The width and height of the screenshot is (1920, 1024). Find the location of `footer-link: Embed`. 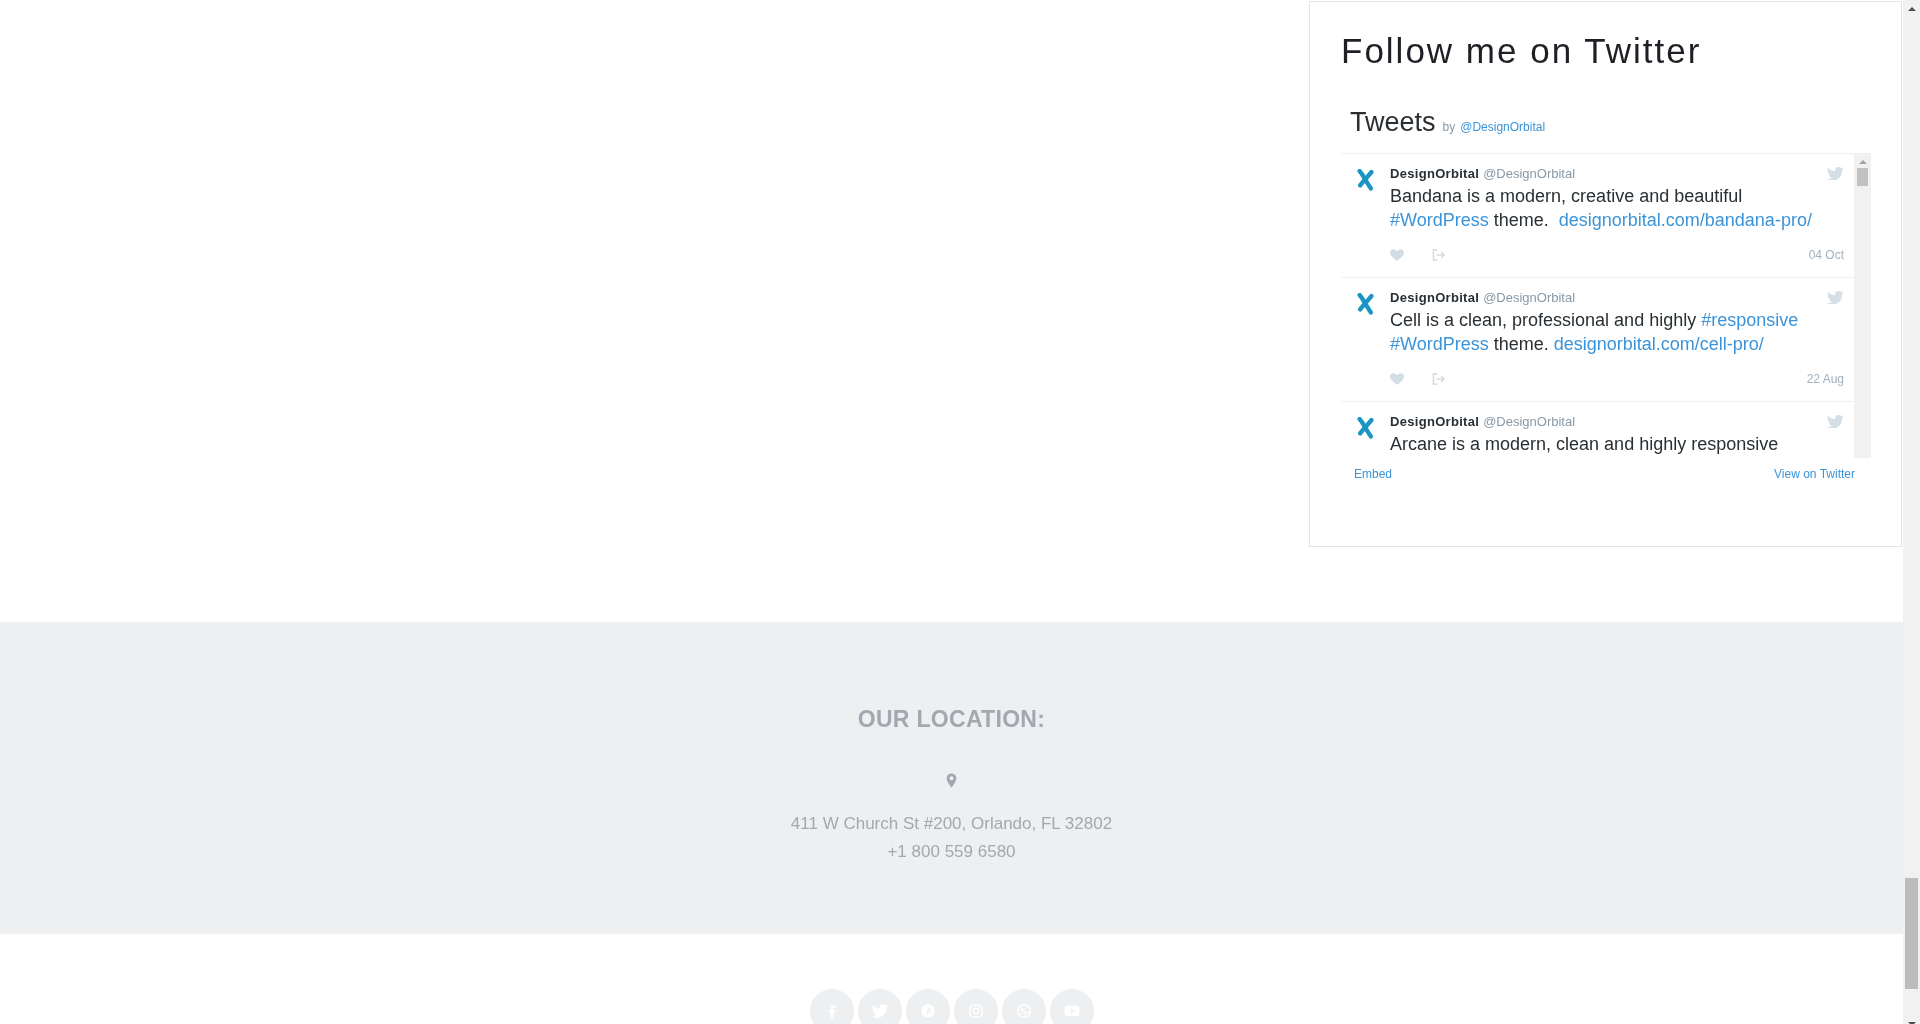

footer-link: Embed is located at coordinates (1373, 474).